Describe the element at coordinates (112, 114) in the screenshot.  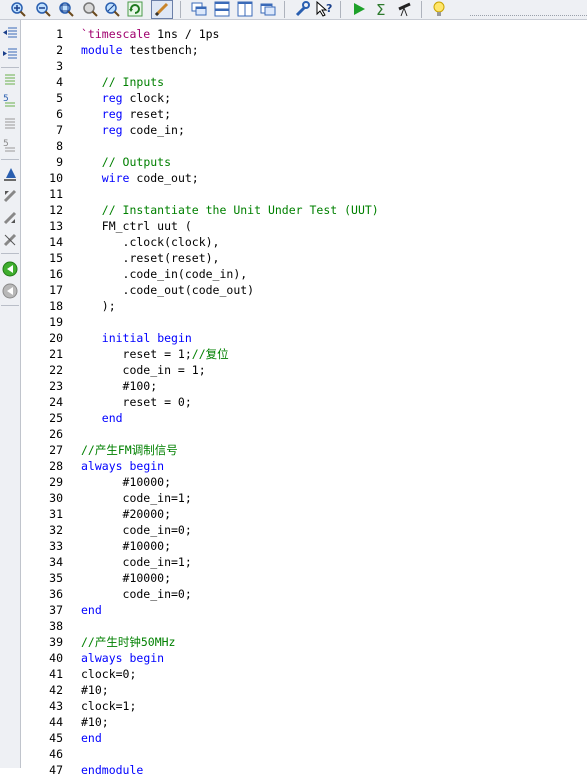
I see `code-keyword: reg` at that location.